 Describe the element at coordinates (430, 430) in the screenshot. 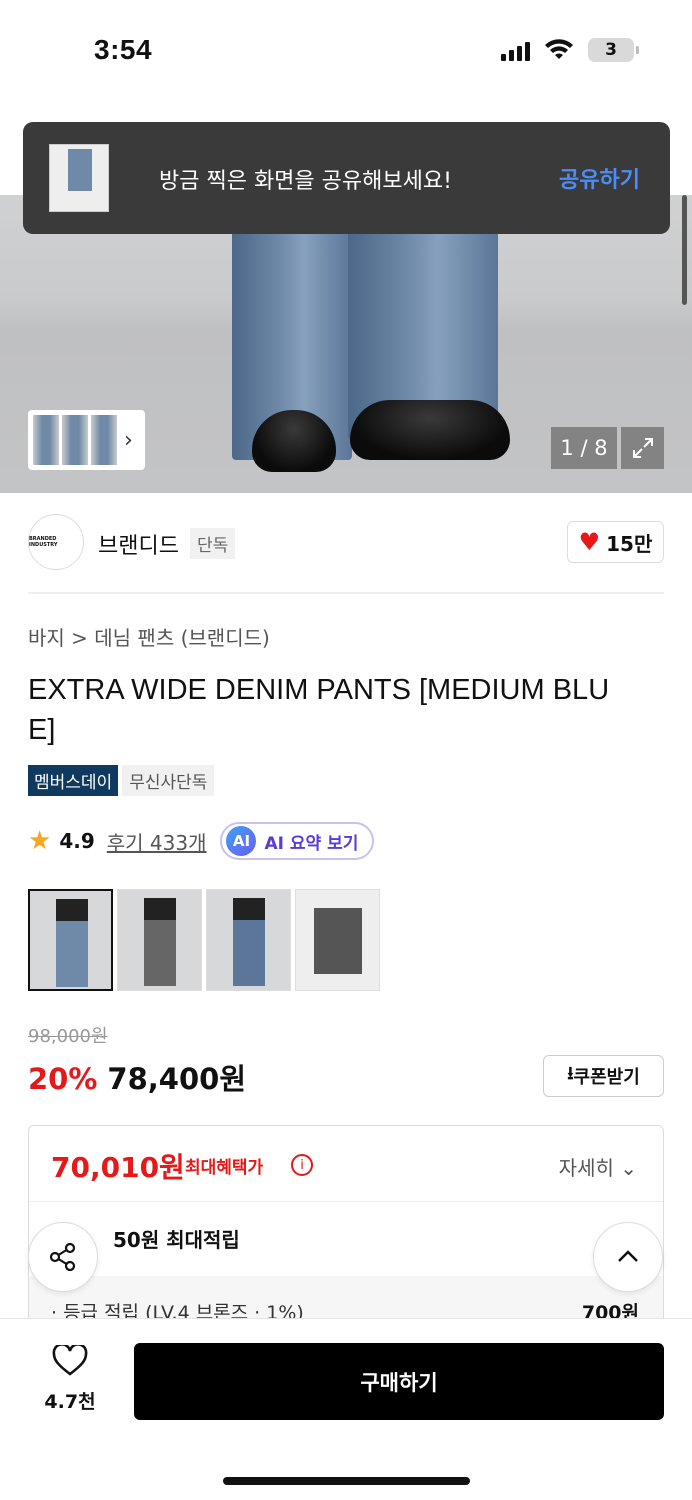

I see `shoe-right` at that location.